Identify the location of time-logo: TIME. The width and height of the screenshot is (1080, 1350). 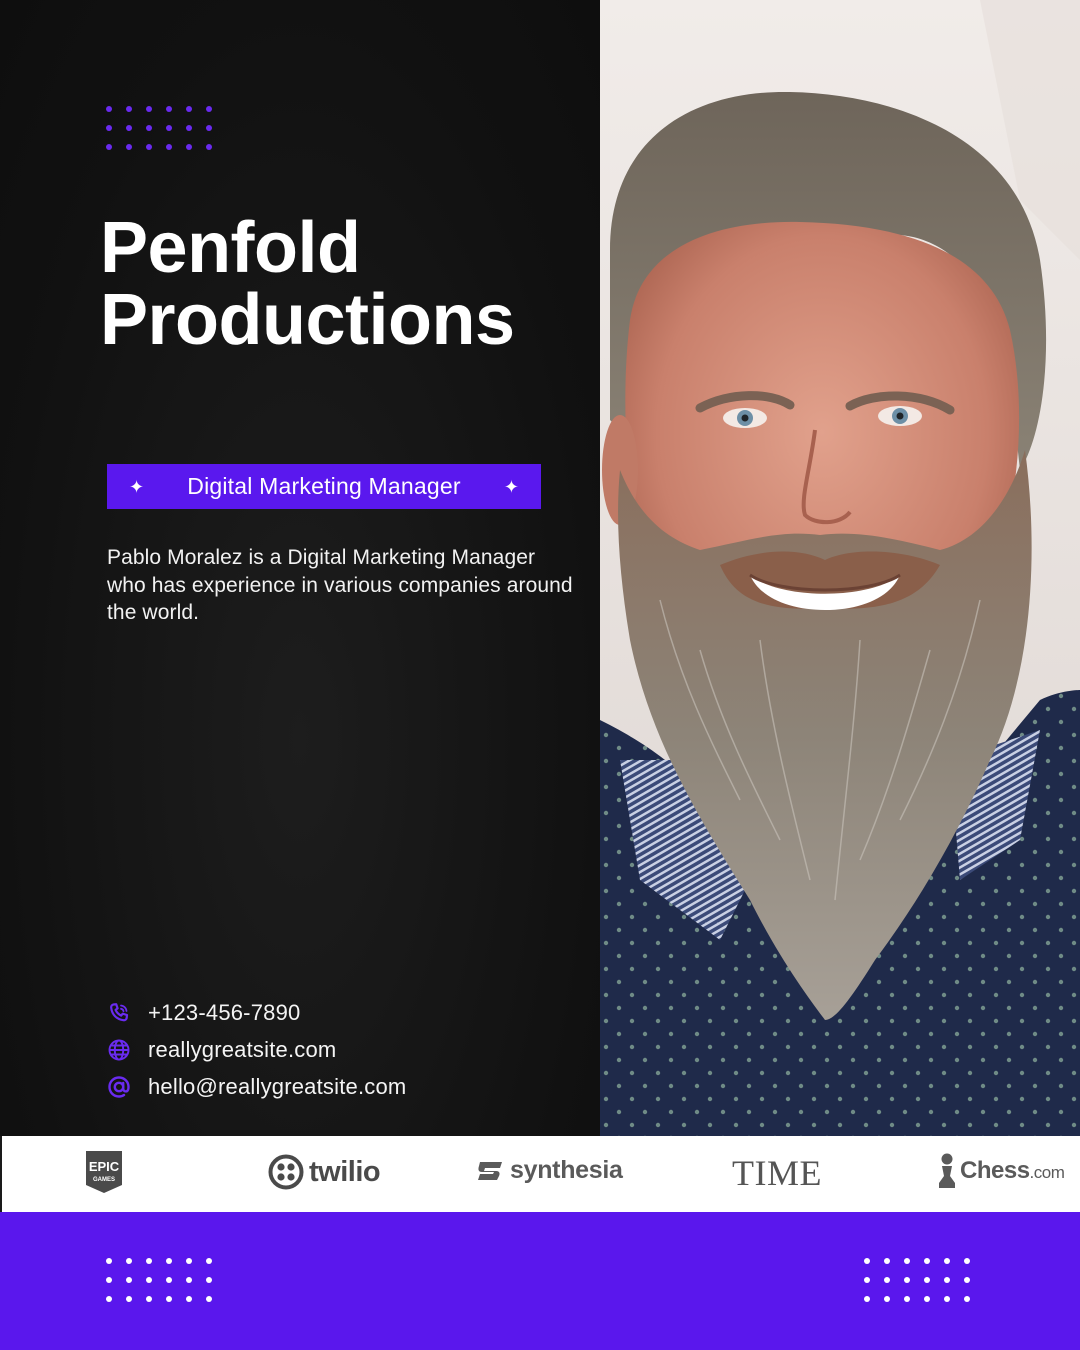
(777, 1173).